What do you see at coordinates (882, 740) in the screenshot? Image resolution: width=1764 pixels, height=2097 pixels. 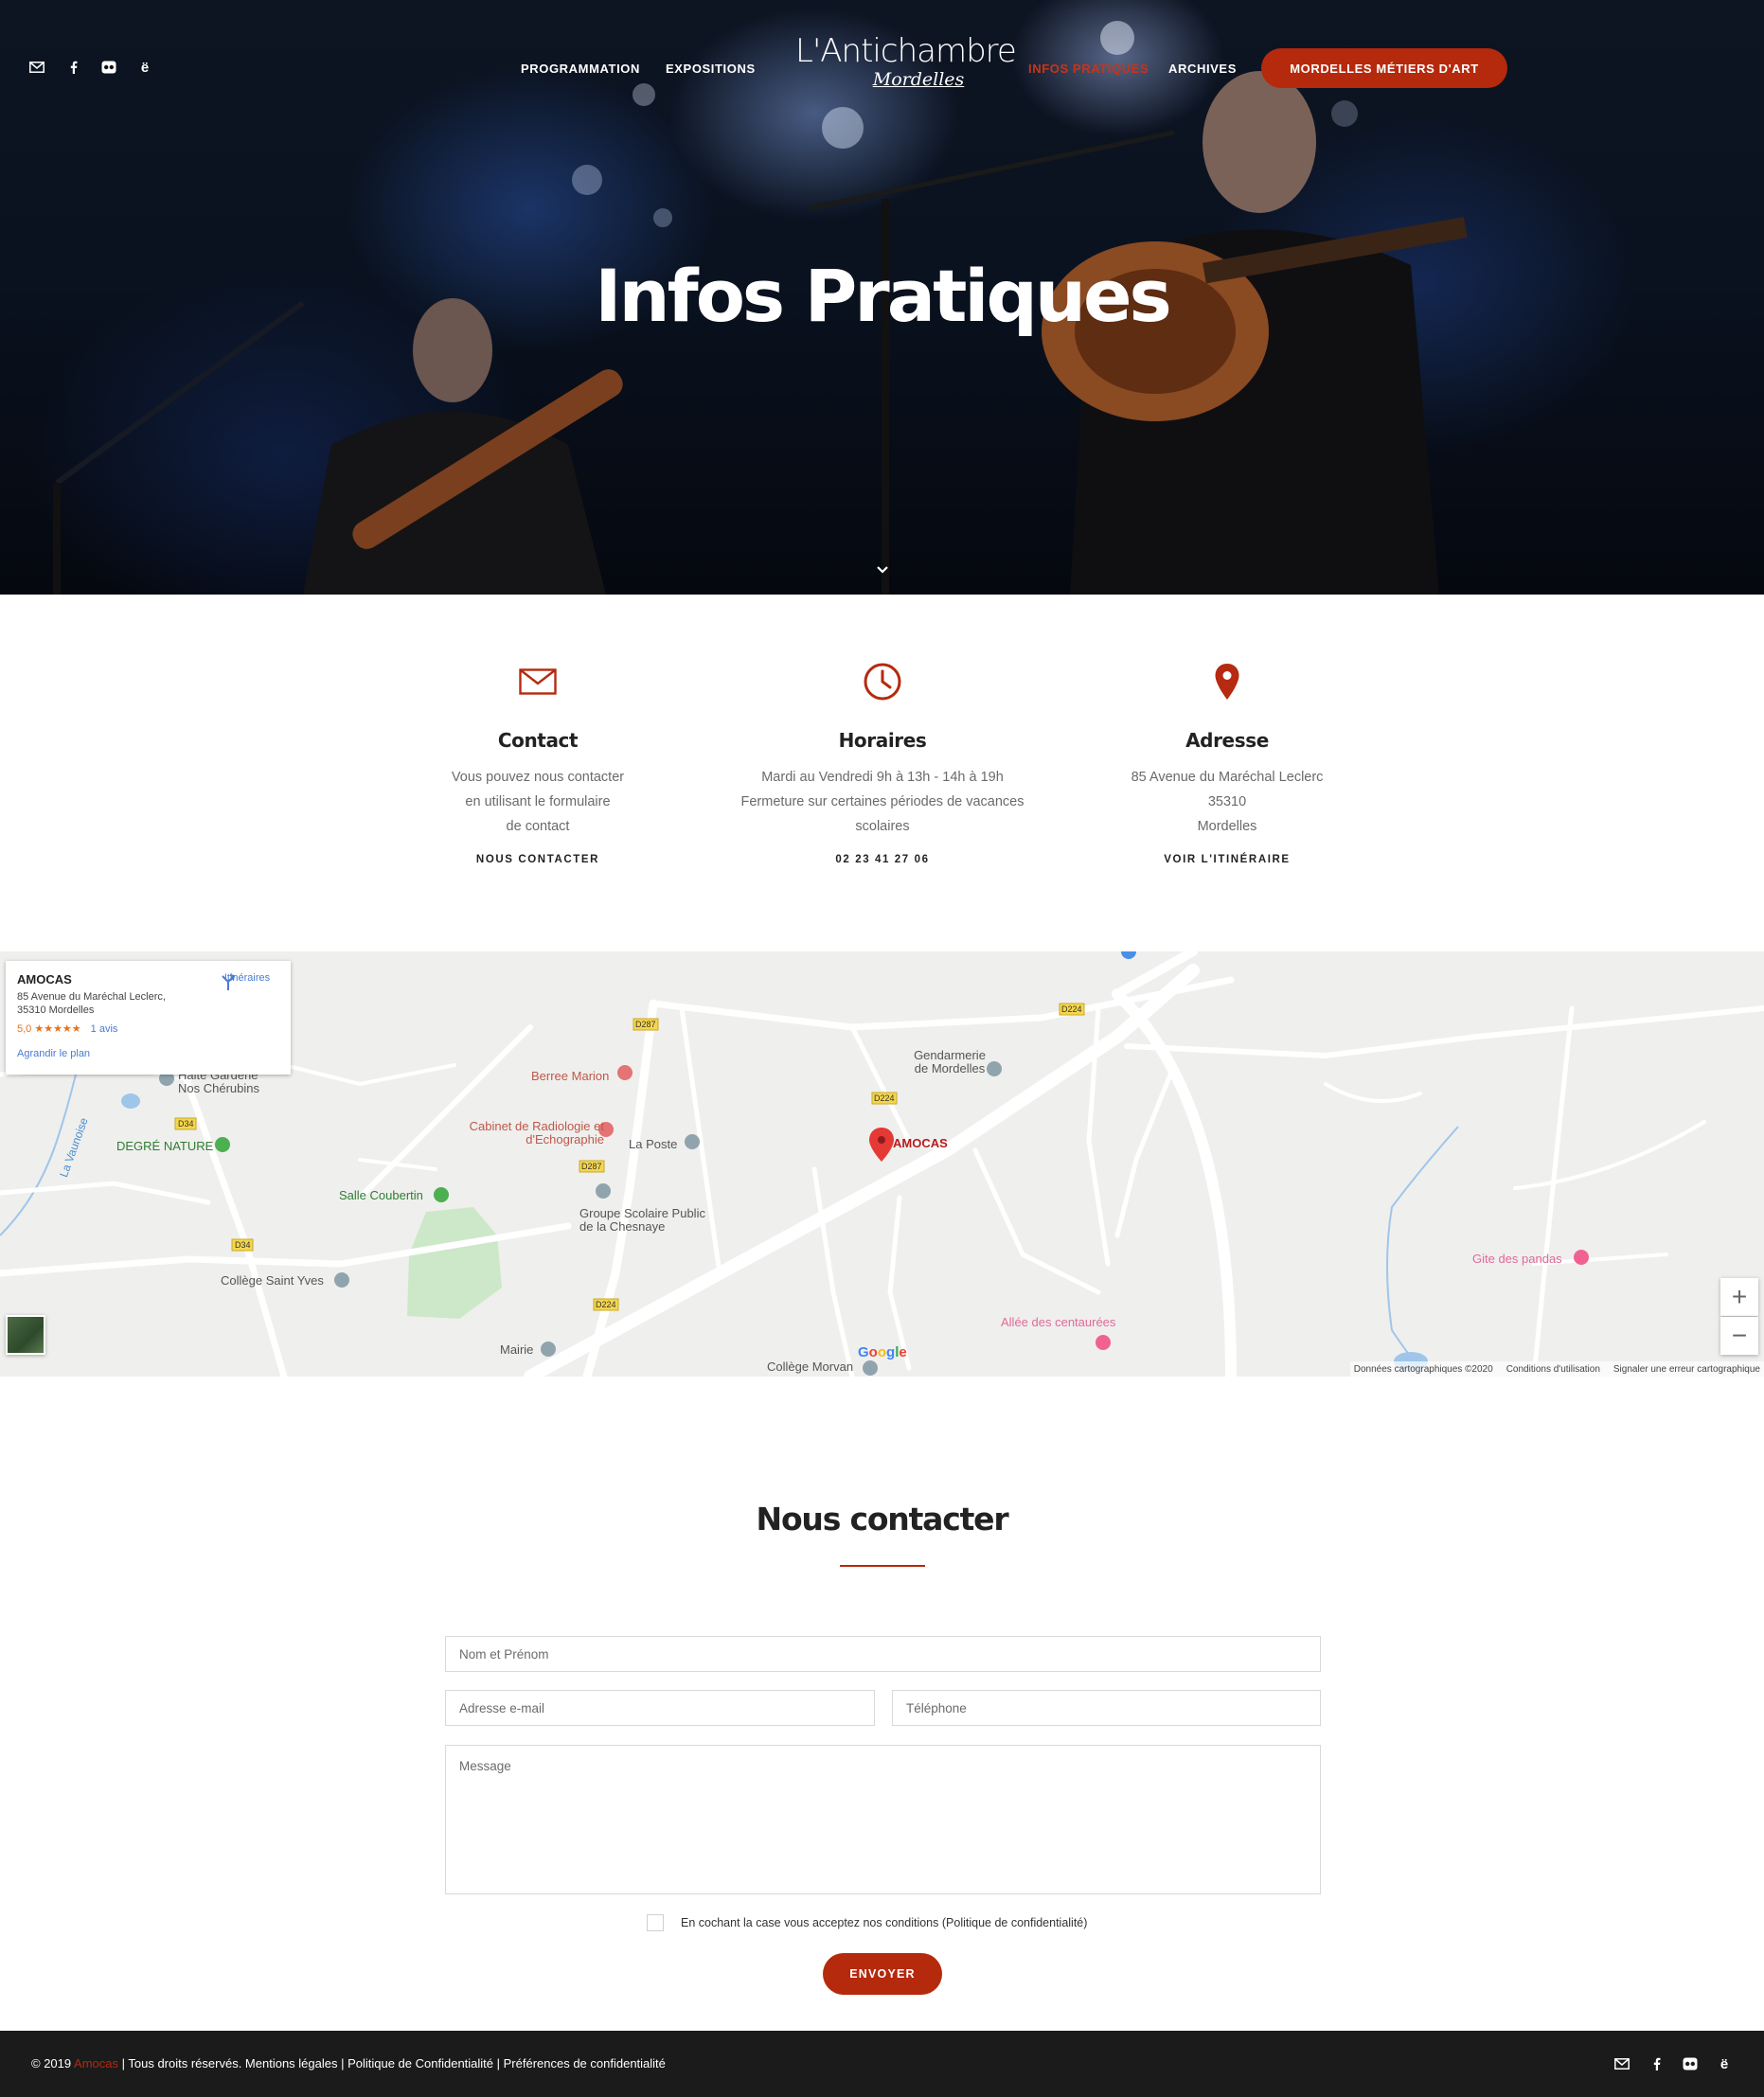 I see `info-title: Horaires` at bounding box center [882, 740].